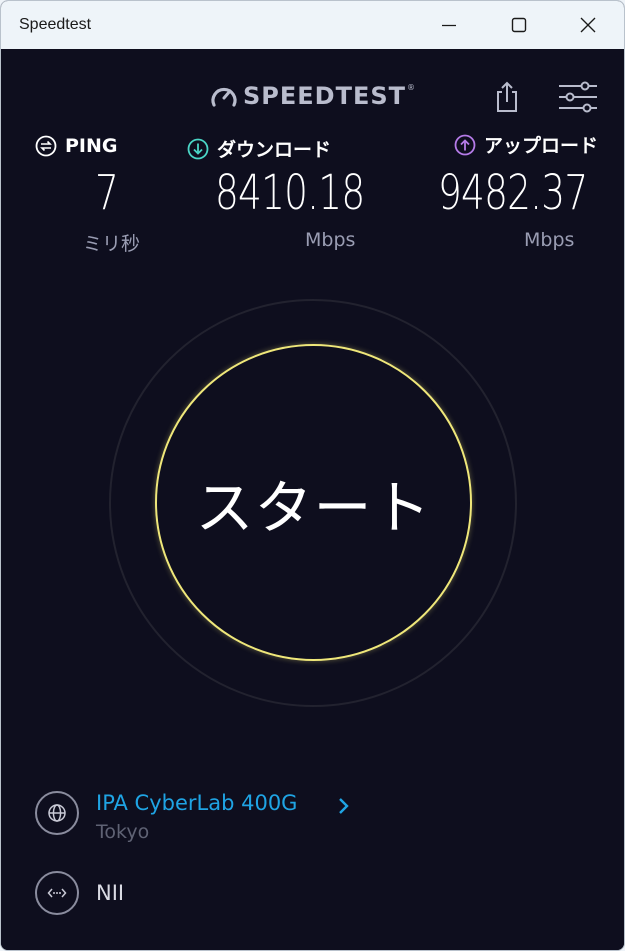 Image resolution: width=625 pixels, height=951 pixels. Describe the element at coordinates (110, 893) in the screenshot. I see `isp-name: NII` at that location.